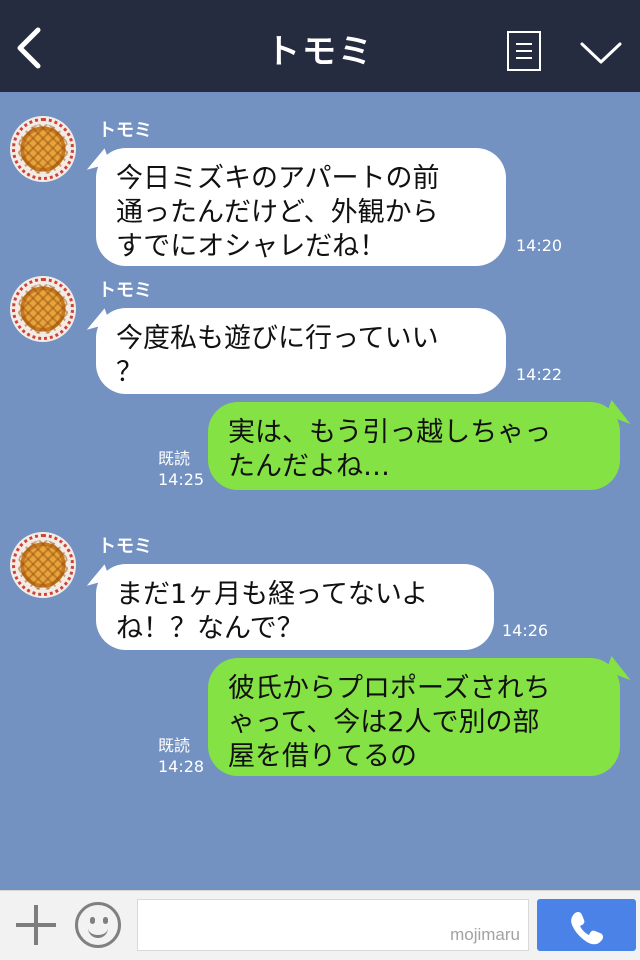 This screenshot has width=640, height=960. I want to click on smiley-icon, so click(98, 925).